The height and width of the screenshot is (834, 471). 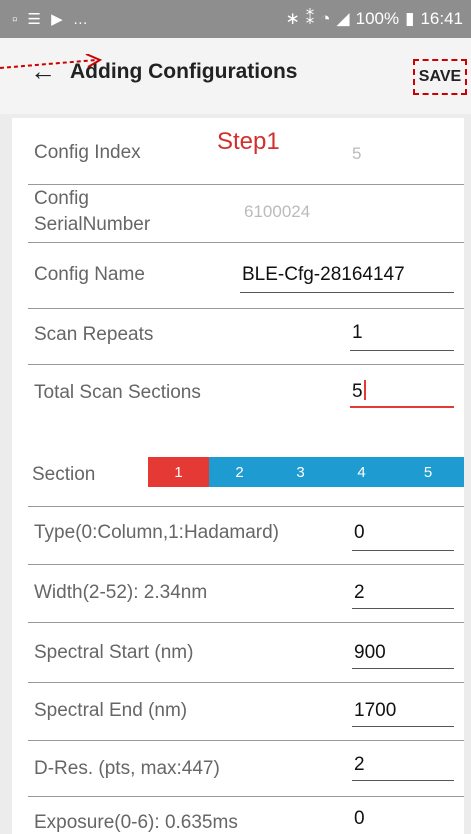 I want to click on section-tab-2: 2, so click(x=239, y=472).